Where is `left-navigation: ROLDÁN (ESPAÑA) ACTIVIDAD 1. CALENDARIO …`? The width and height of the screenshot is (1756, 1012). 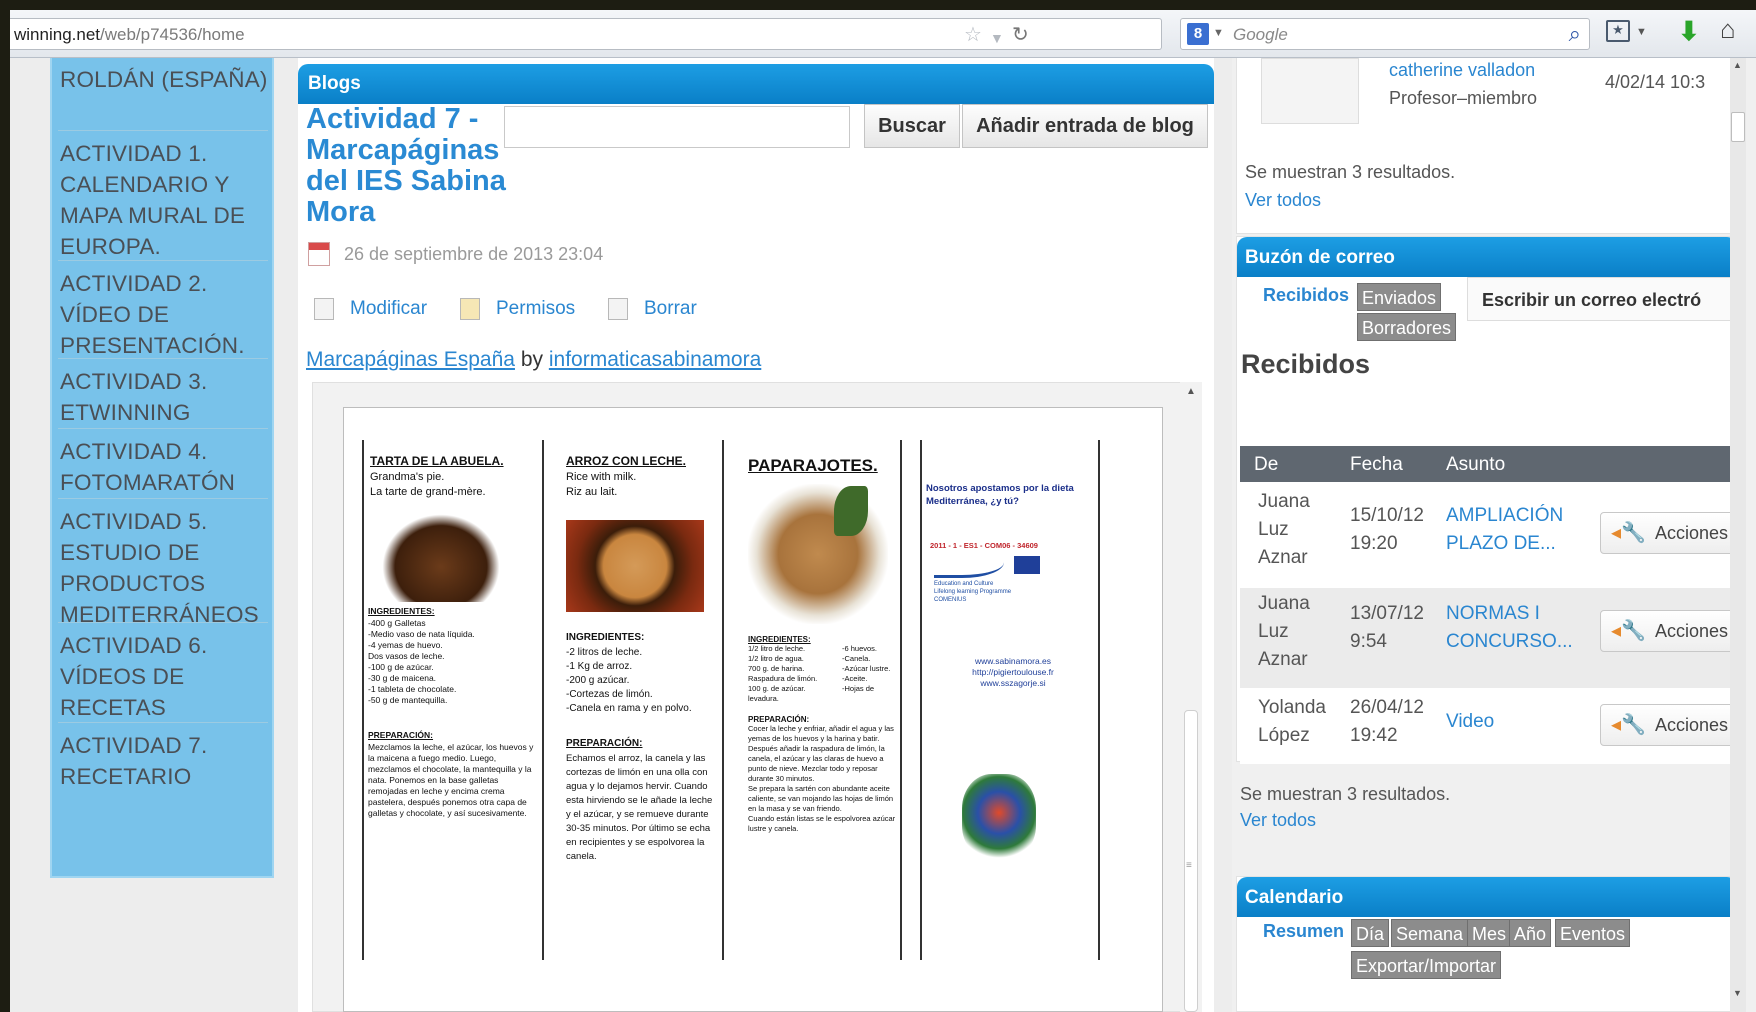 left-navigation: ROLDÁN (ESPAÑA) ACTIVIDAD 1. CALENDARIO … is located at coordinates (162, 468).